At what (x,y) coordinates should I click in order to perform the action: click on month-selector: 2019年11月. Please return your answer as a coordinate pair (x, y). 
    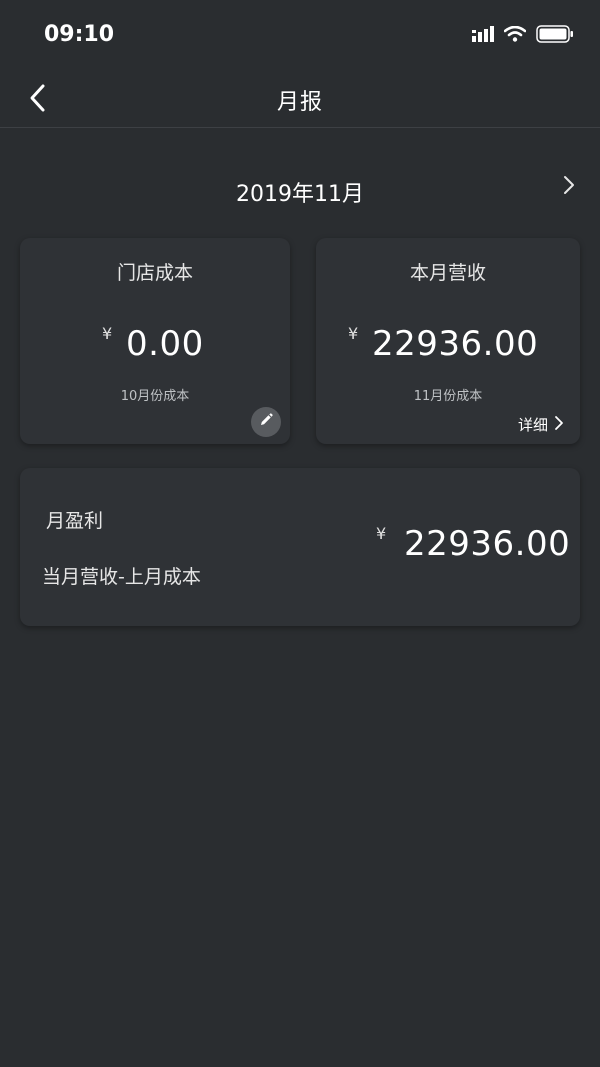
    Looking at the image, I should click on (300, 190).